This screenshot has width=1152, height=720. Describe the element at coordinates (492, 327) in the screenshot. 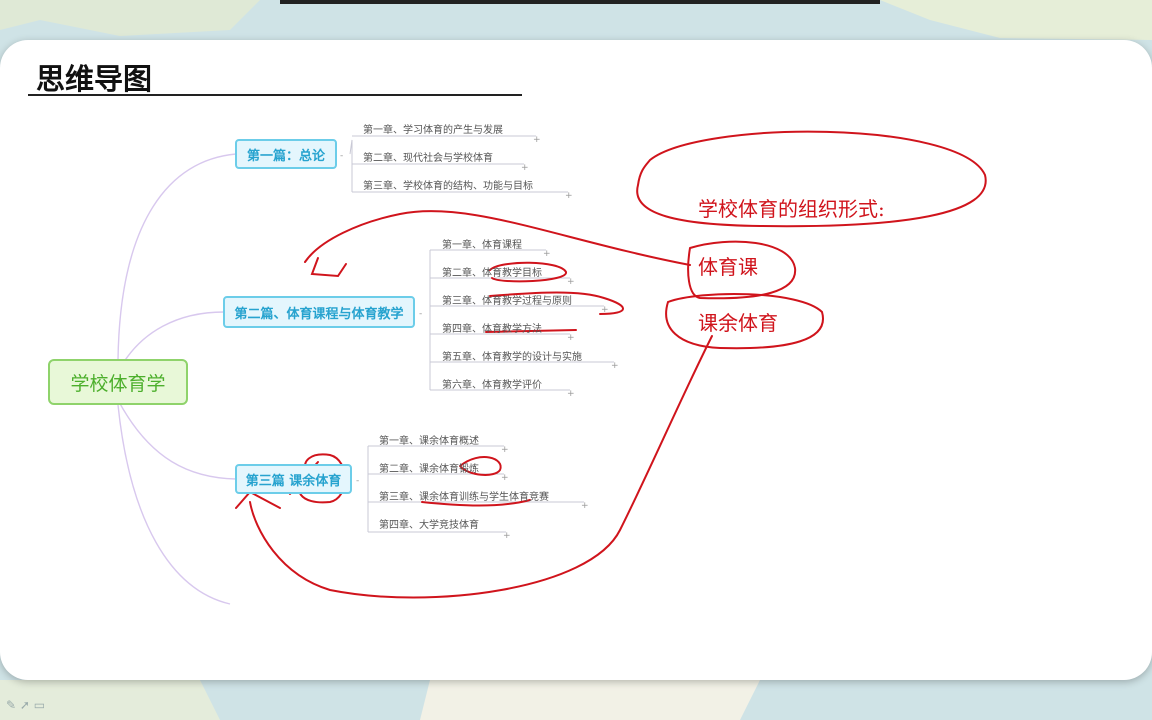

I see `chapter-2-4: 第四章、体育教学方法` at that location.